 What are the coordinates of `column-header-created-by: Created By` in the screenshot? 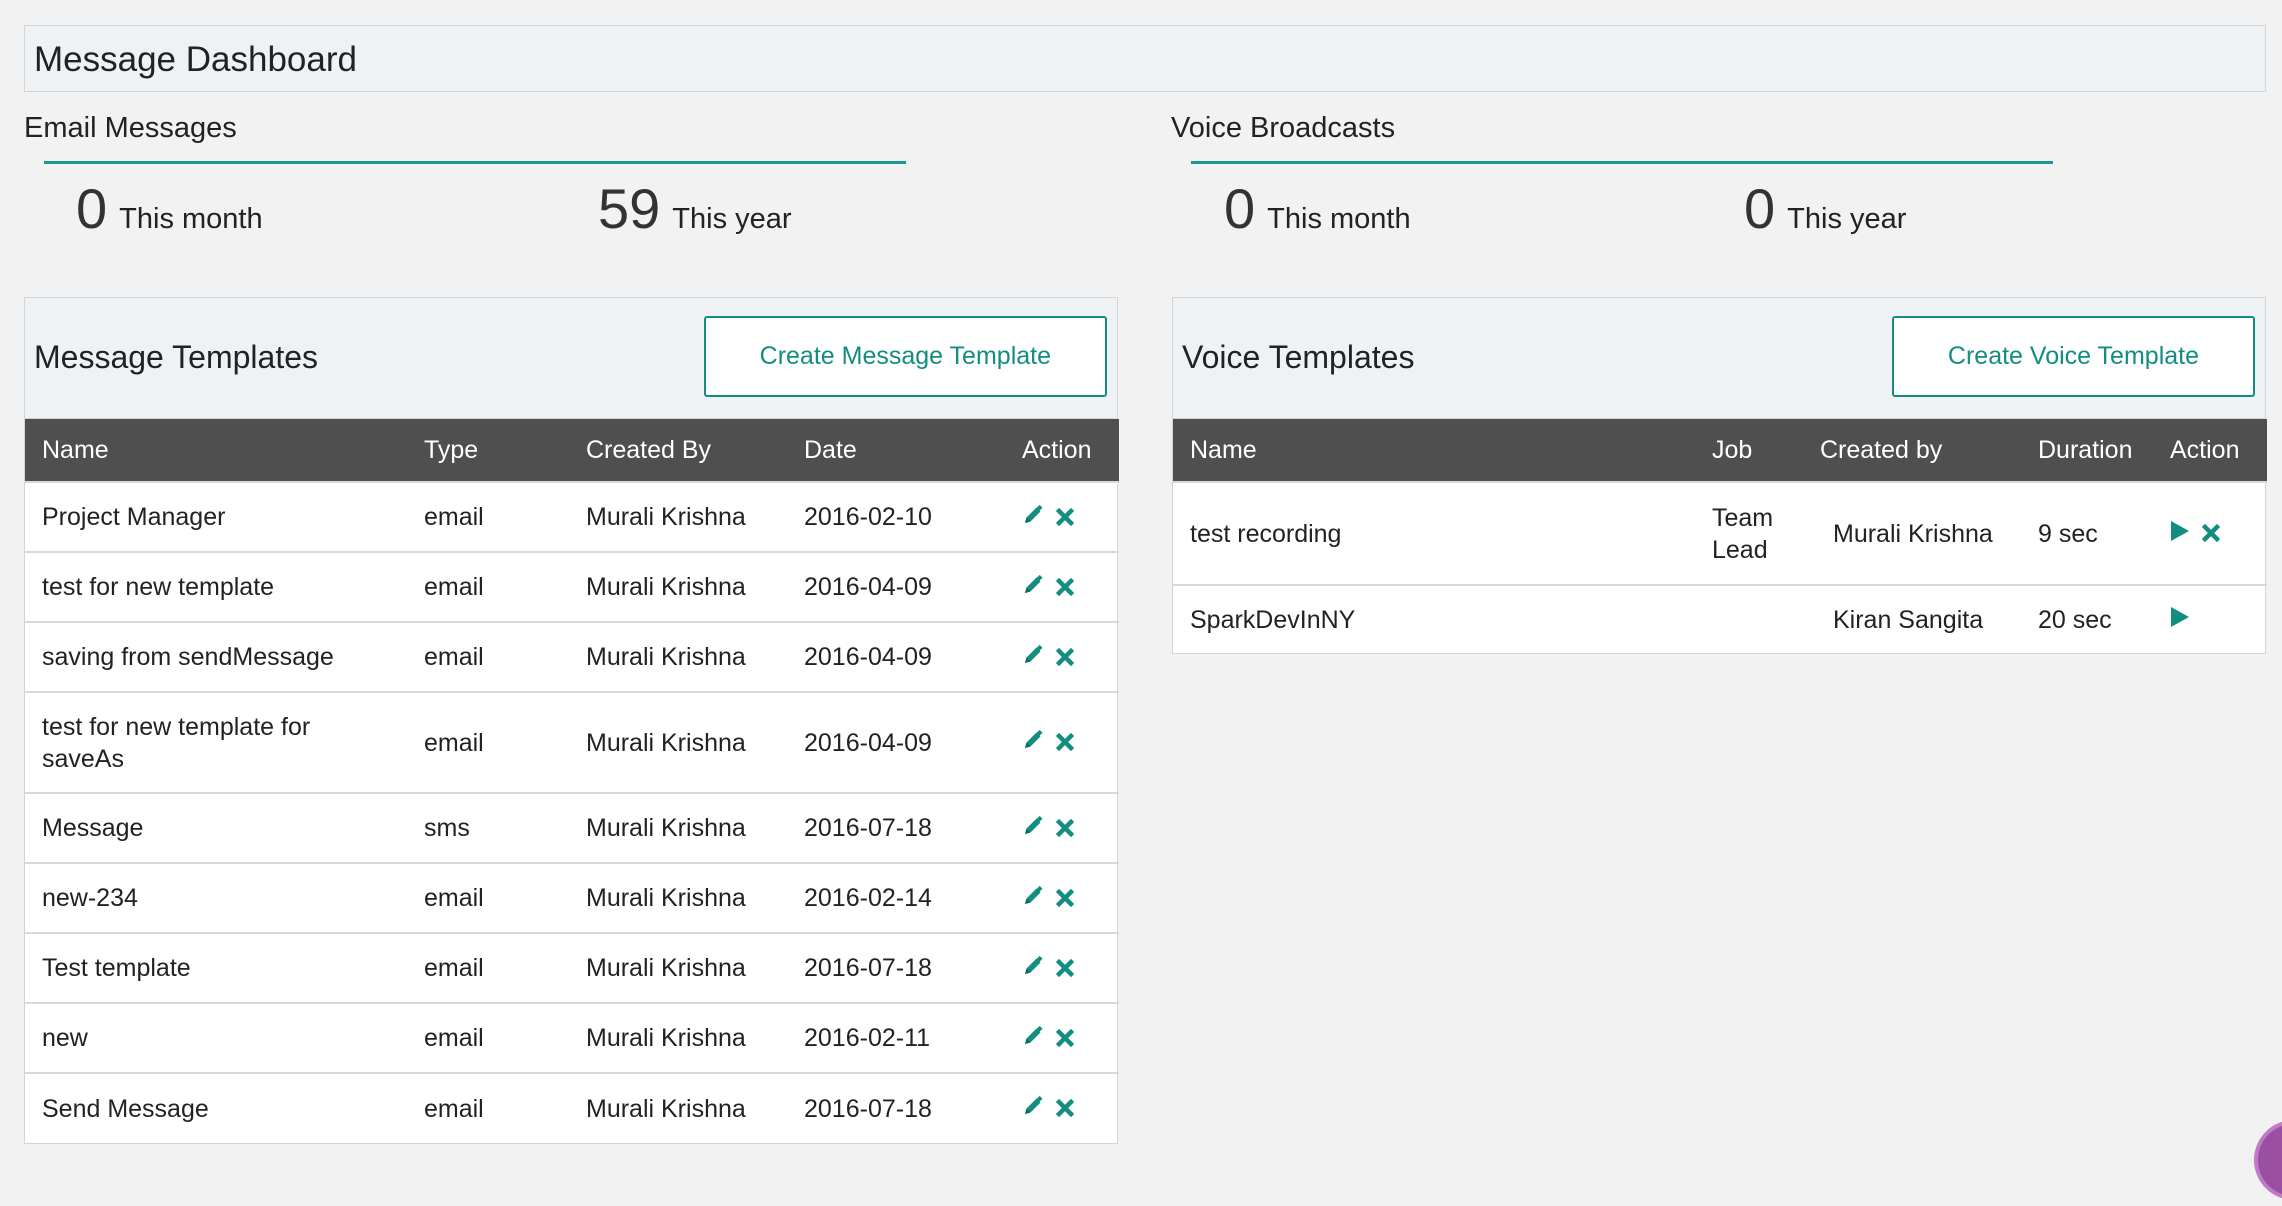 It's located at (678, 450).